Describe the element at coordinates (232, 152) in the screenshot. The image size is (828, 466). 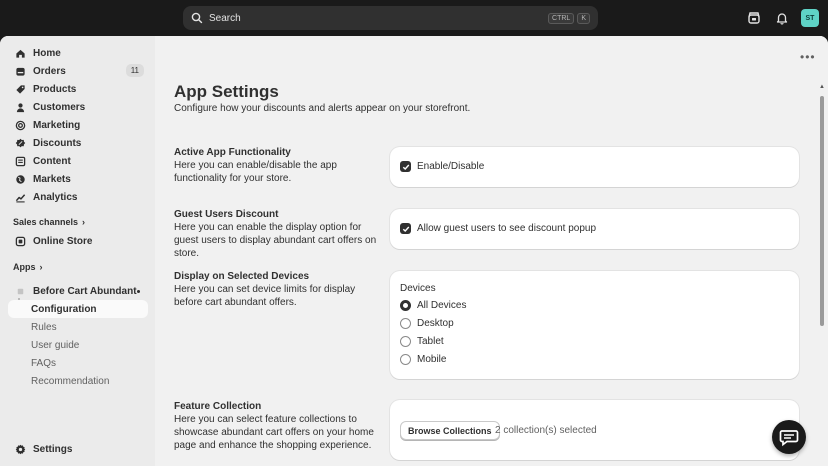
I see `section-heading: Active App Functionality` at that location.